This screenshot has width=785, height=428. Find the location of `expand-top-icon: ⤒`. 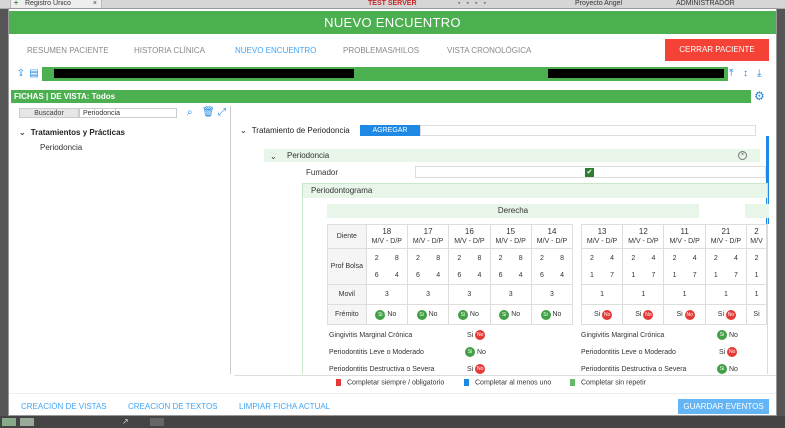

expand-top-icon: ⤒ is located at coordinates (731, 73).